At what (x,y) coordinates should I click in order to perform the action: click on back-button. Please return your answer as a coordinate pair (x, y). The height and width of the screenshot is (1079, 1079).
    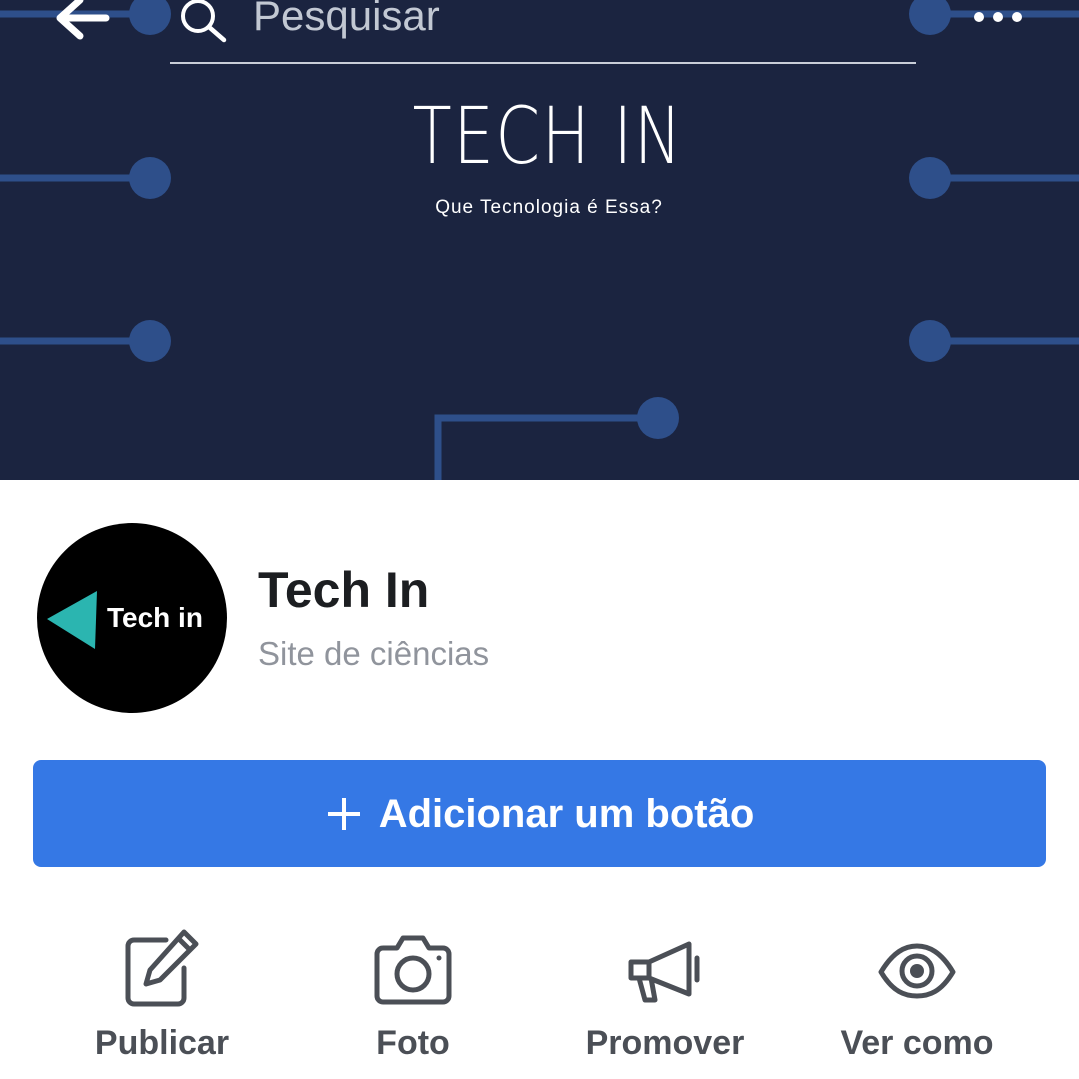
    Looking at the image, I should click on (84, 20).